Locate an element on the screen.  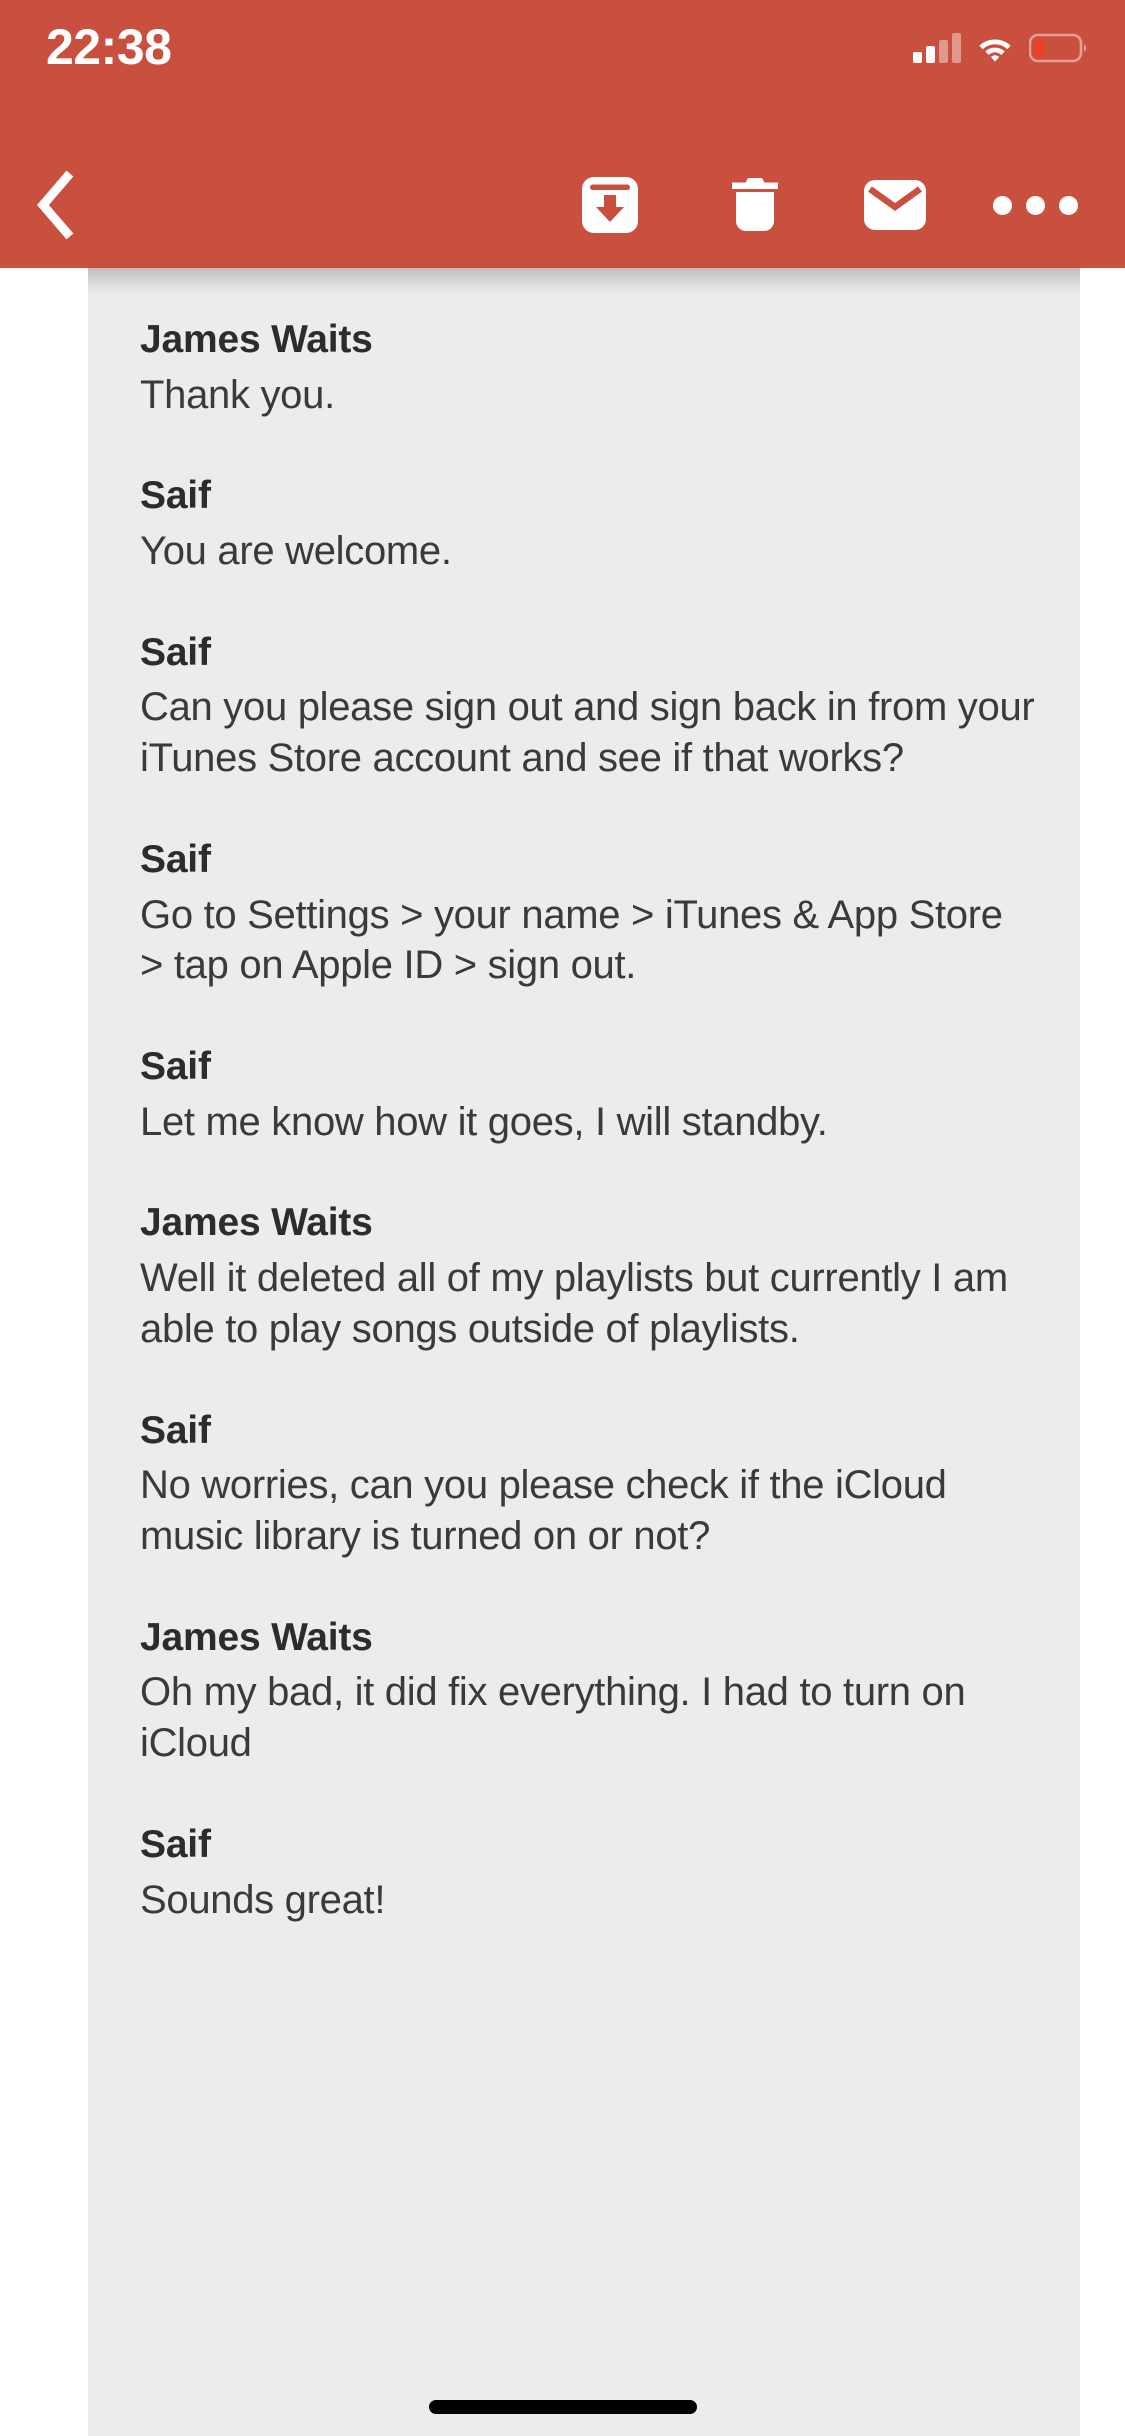
archive-download-icon is located at coordinates (610, 205).